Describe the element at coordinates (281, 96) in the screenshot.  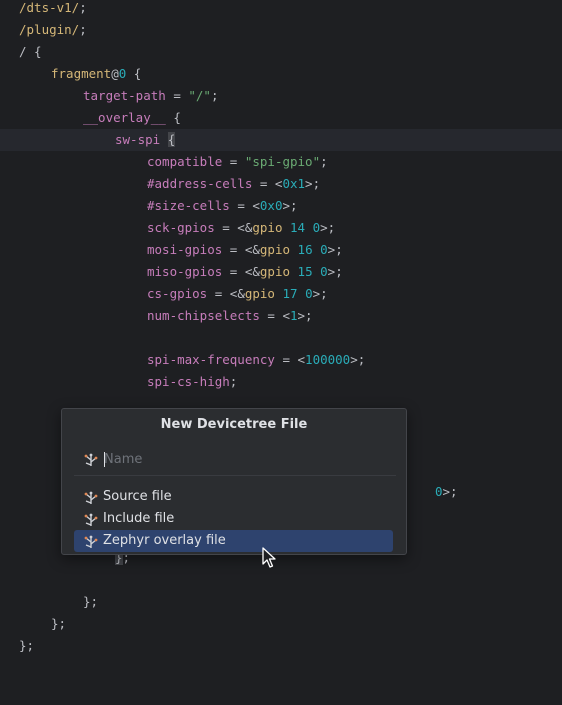
I see `code-line: target-path = "/";` at that location.